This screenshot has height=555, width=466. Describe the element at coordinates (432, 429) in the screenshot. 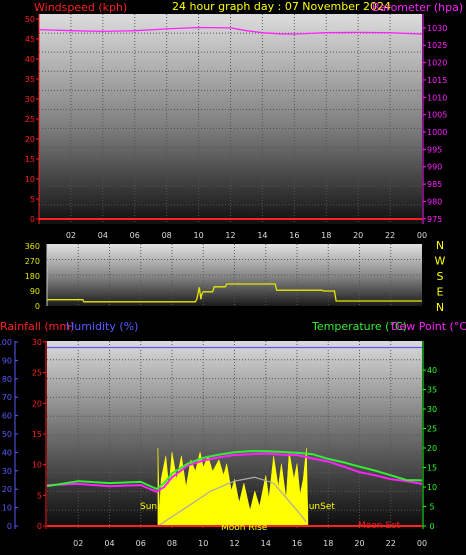

I see `temperature-tick-label: 25` at that location.